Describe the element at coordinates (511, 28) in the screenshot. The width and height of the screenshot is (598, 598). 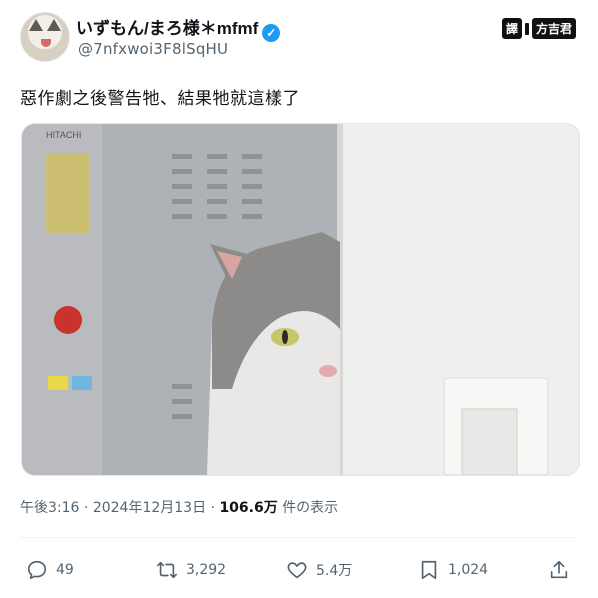
I see `watermark-left: 譯` at that location.